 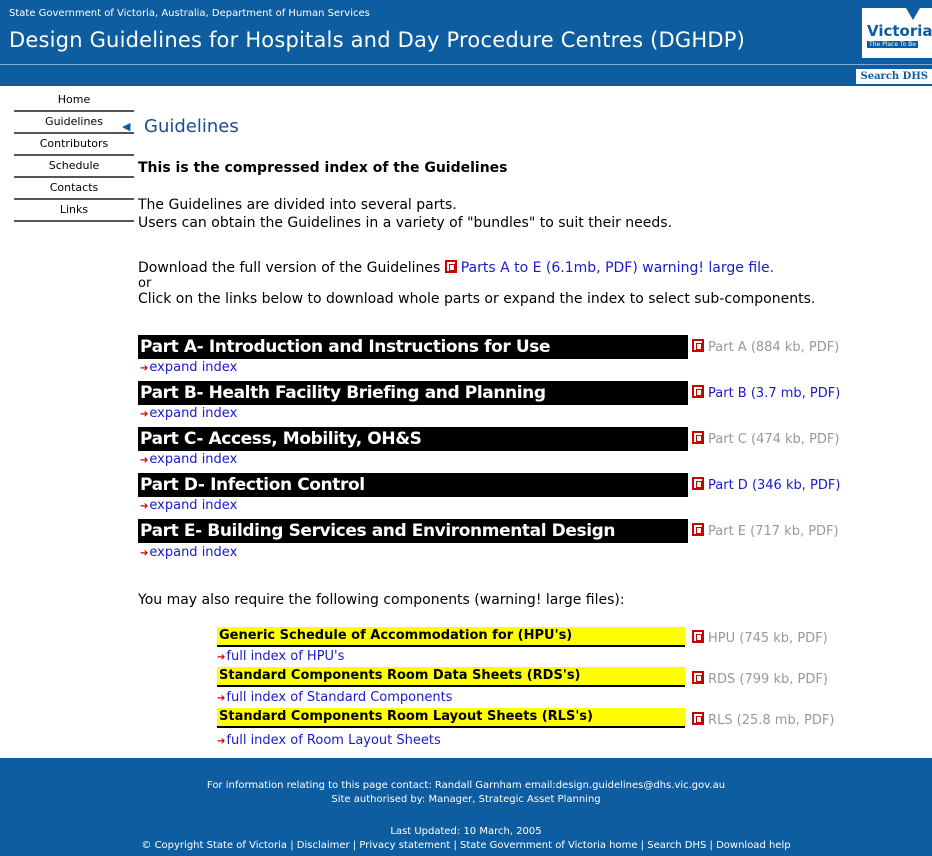 What do you see at coordinates (773, 439) in the screenshot?
I see `part-c-link-label: Part C (474 kb, PDF)` at bounding box center [773, 439].